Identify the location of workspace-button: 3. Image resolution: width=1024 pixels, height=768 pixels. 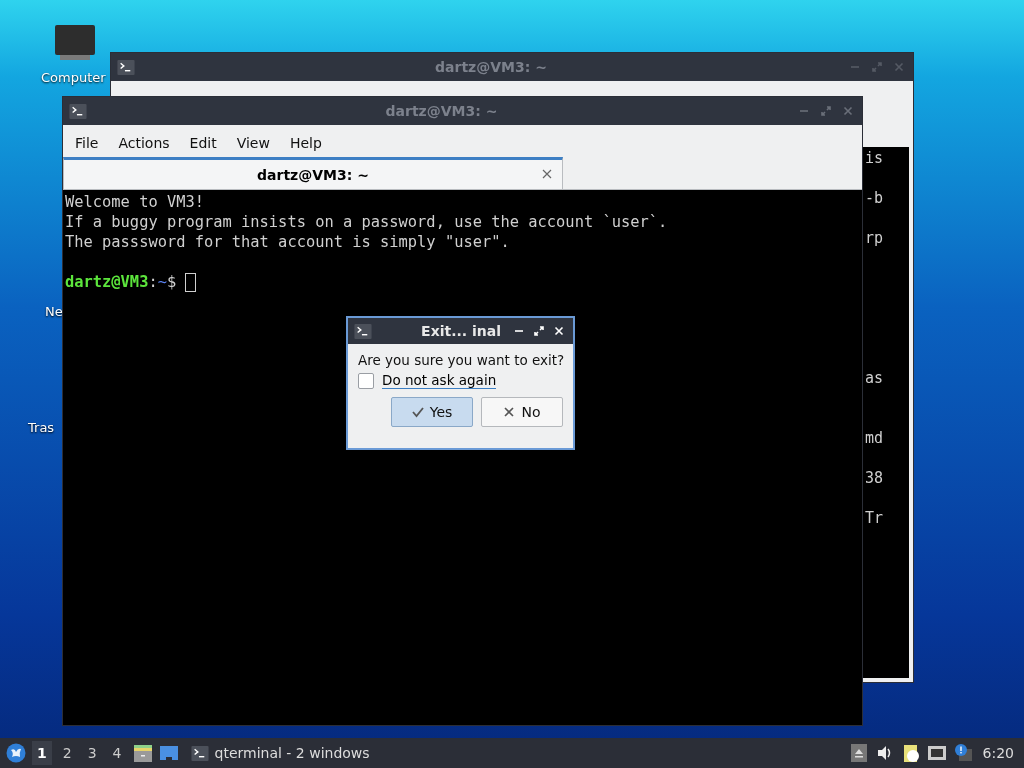
(92, 753).